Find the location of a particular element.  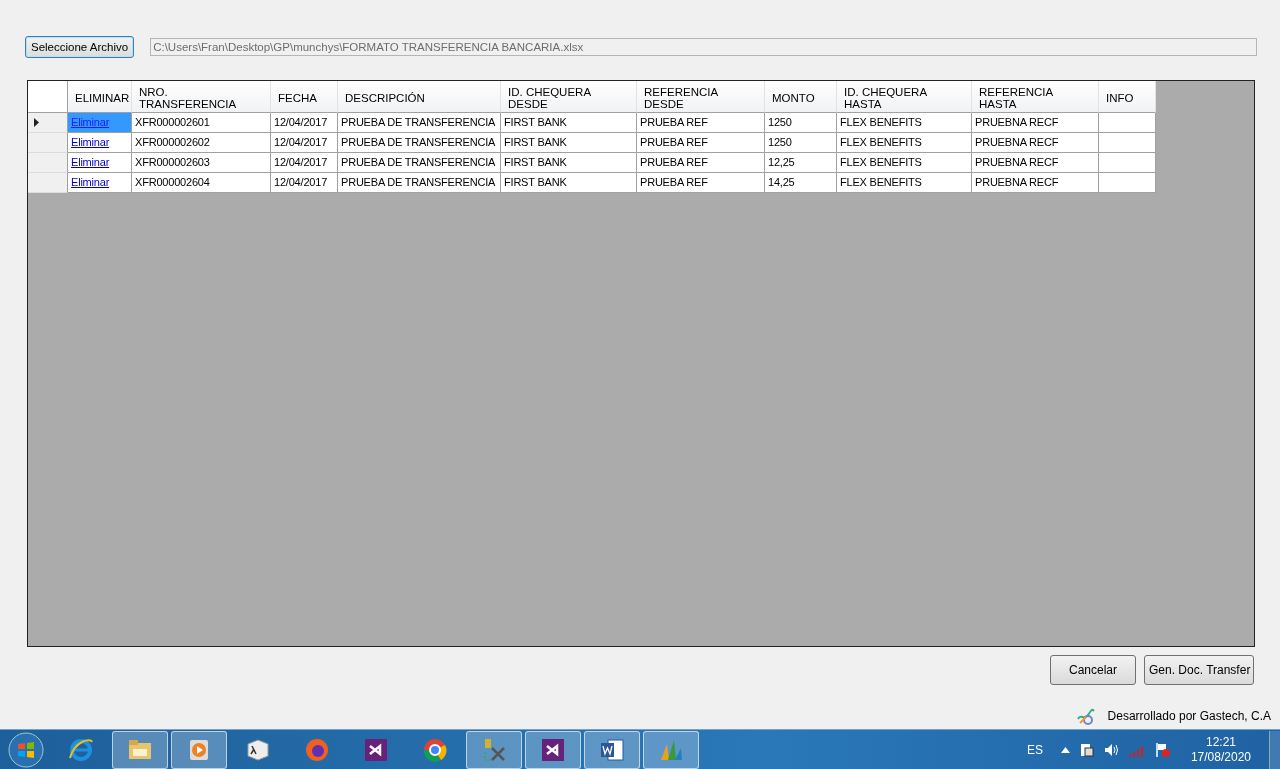

document-w-icon is located at coordinates (612, 750).